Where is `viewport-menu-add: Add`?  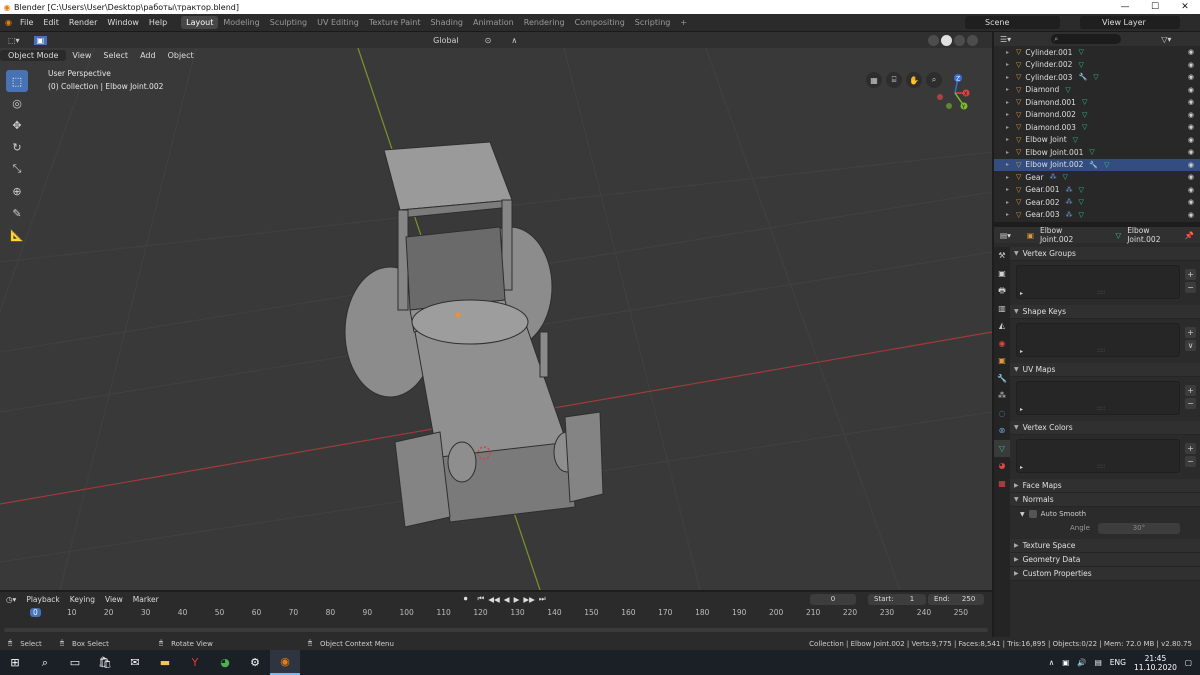
viewport-menu-add: Add is located at coordinates (148, 55).